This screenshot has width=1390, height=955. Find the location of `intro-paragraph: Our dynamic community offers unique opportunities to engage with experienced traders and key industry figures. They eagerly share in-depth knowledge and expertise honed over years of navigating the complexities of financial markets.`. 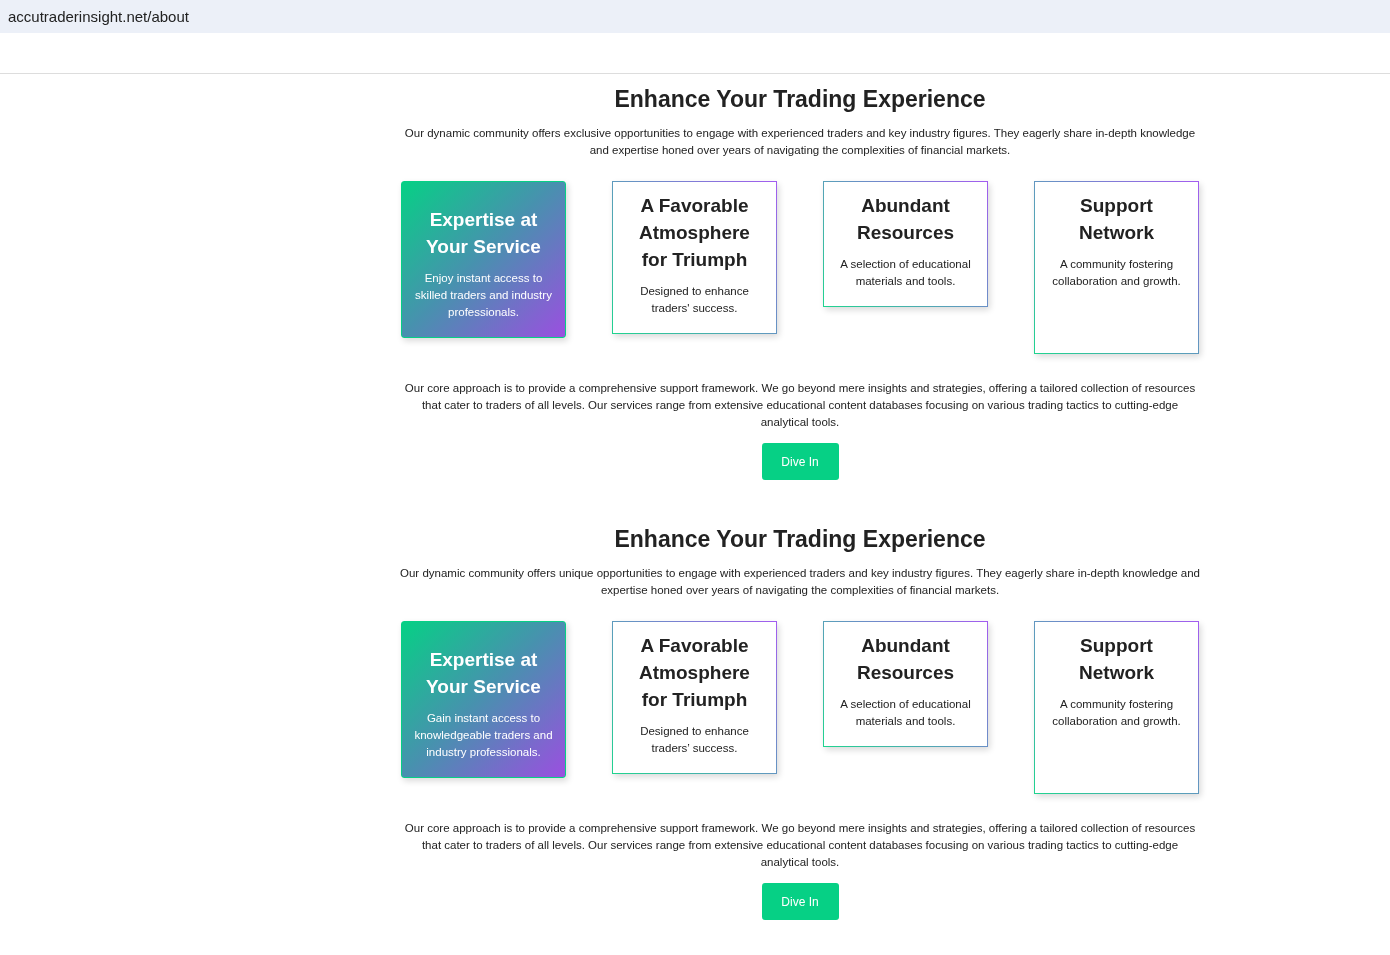

intro-paragraph: Our dynamic community offers unique opportunities to engage with experienced traders and key industry figures. They eagerly share in-depth knowledge and expertise honed over years of navigating the complexities of financial markets. is located at coordinates (800, 582).